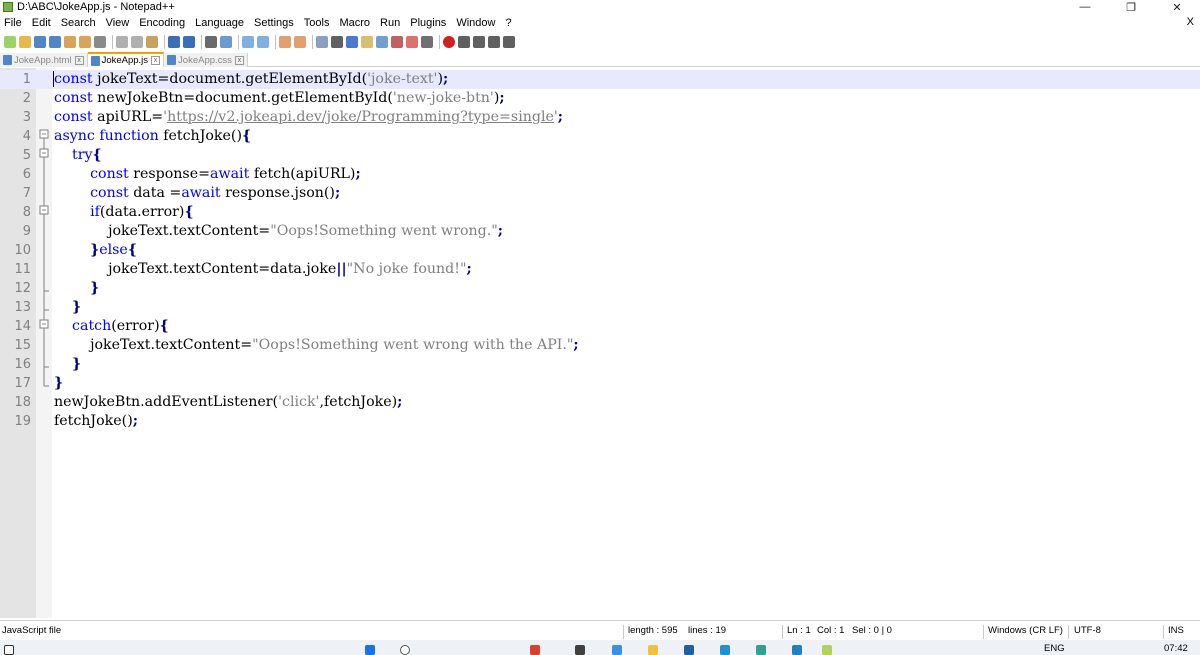 This screenshot has width=1200, height=655. I want to click on save-icon, so click(40, 42).